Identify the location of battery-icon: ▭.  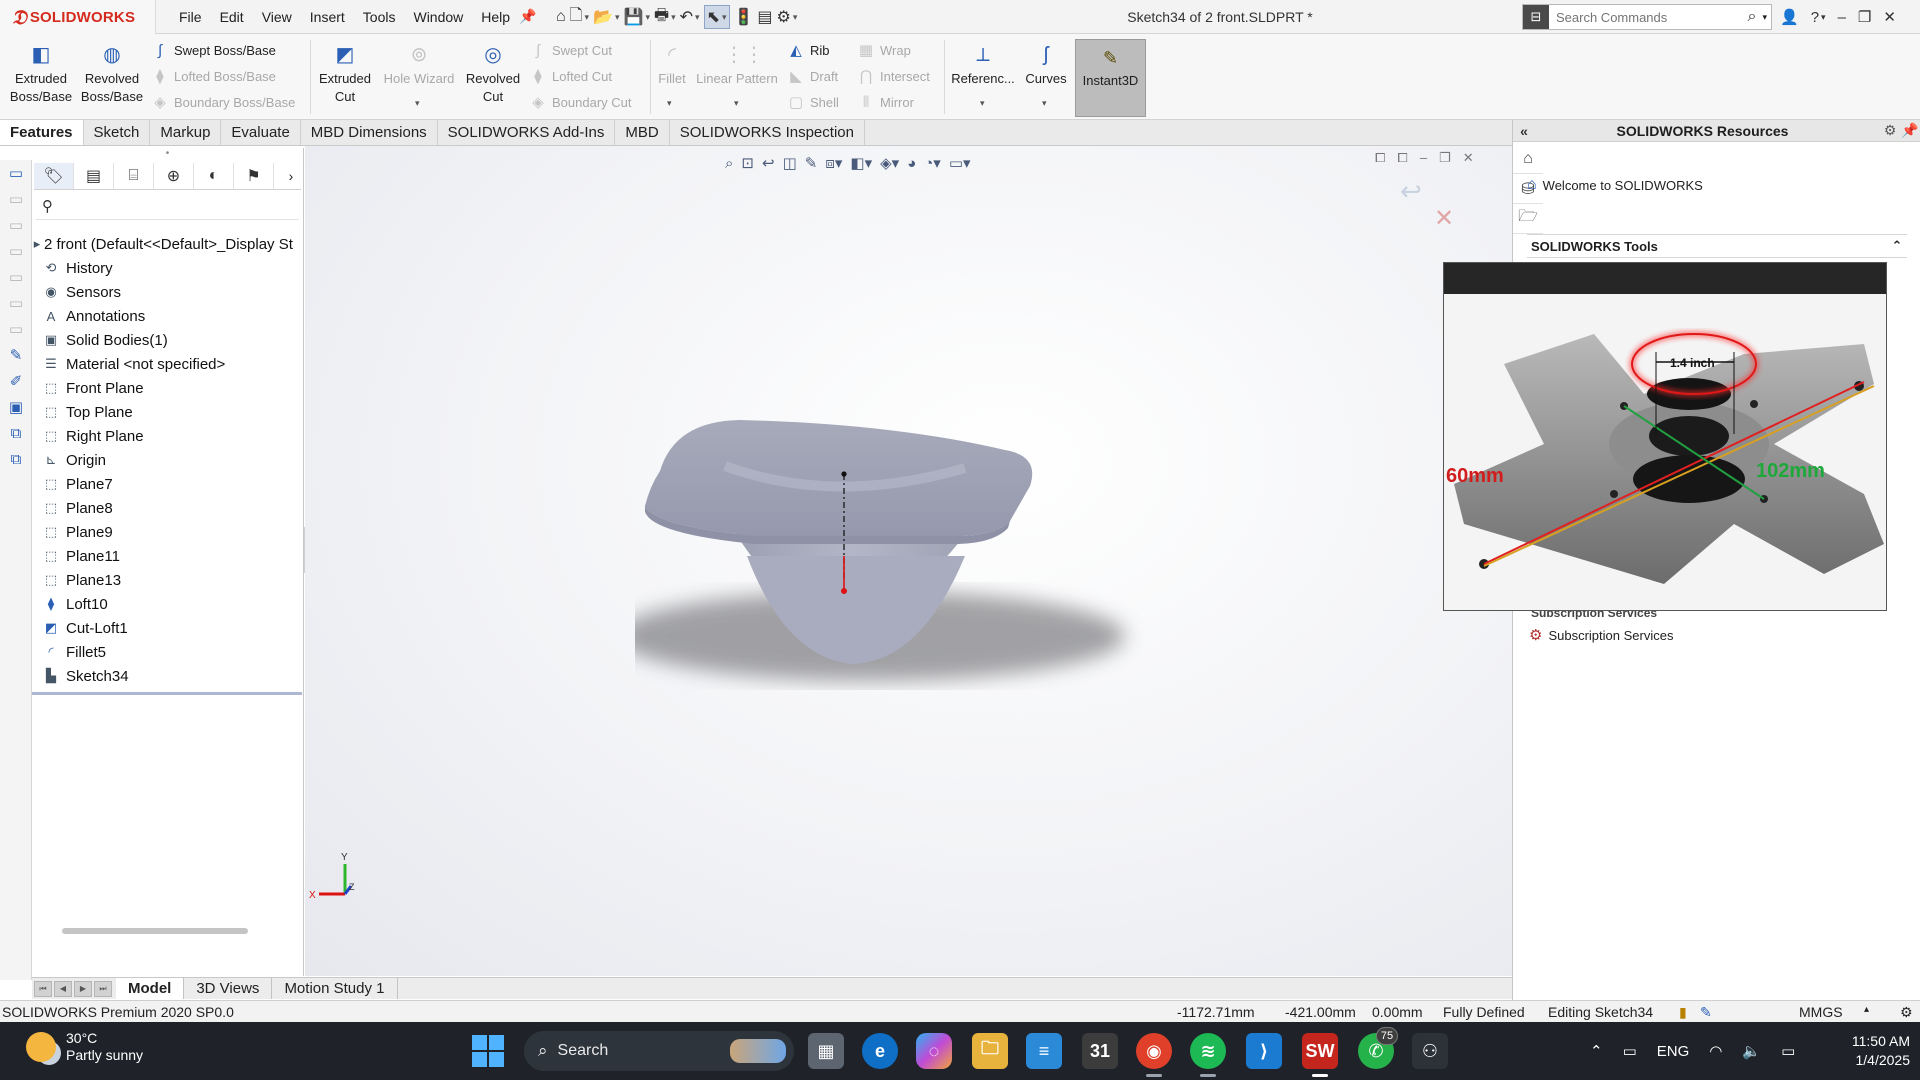
(1788, 1051).